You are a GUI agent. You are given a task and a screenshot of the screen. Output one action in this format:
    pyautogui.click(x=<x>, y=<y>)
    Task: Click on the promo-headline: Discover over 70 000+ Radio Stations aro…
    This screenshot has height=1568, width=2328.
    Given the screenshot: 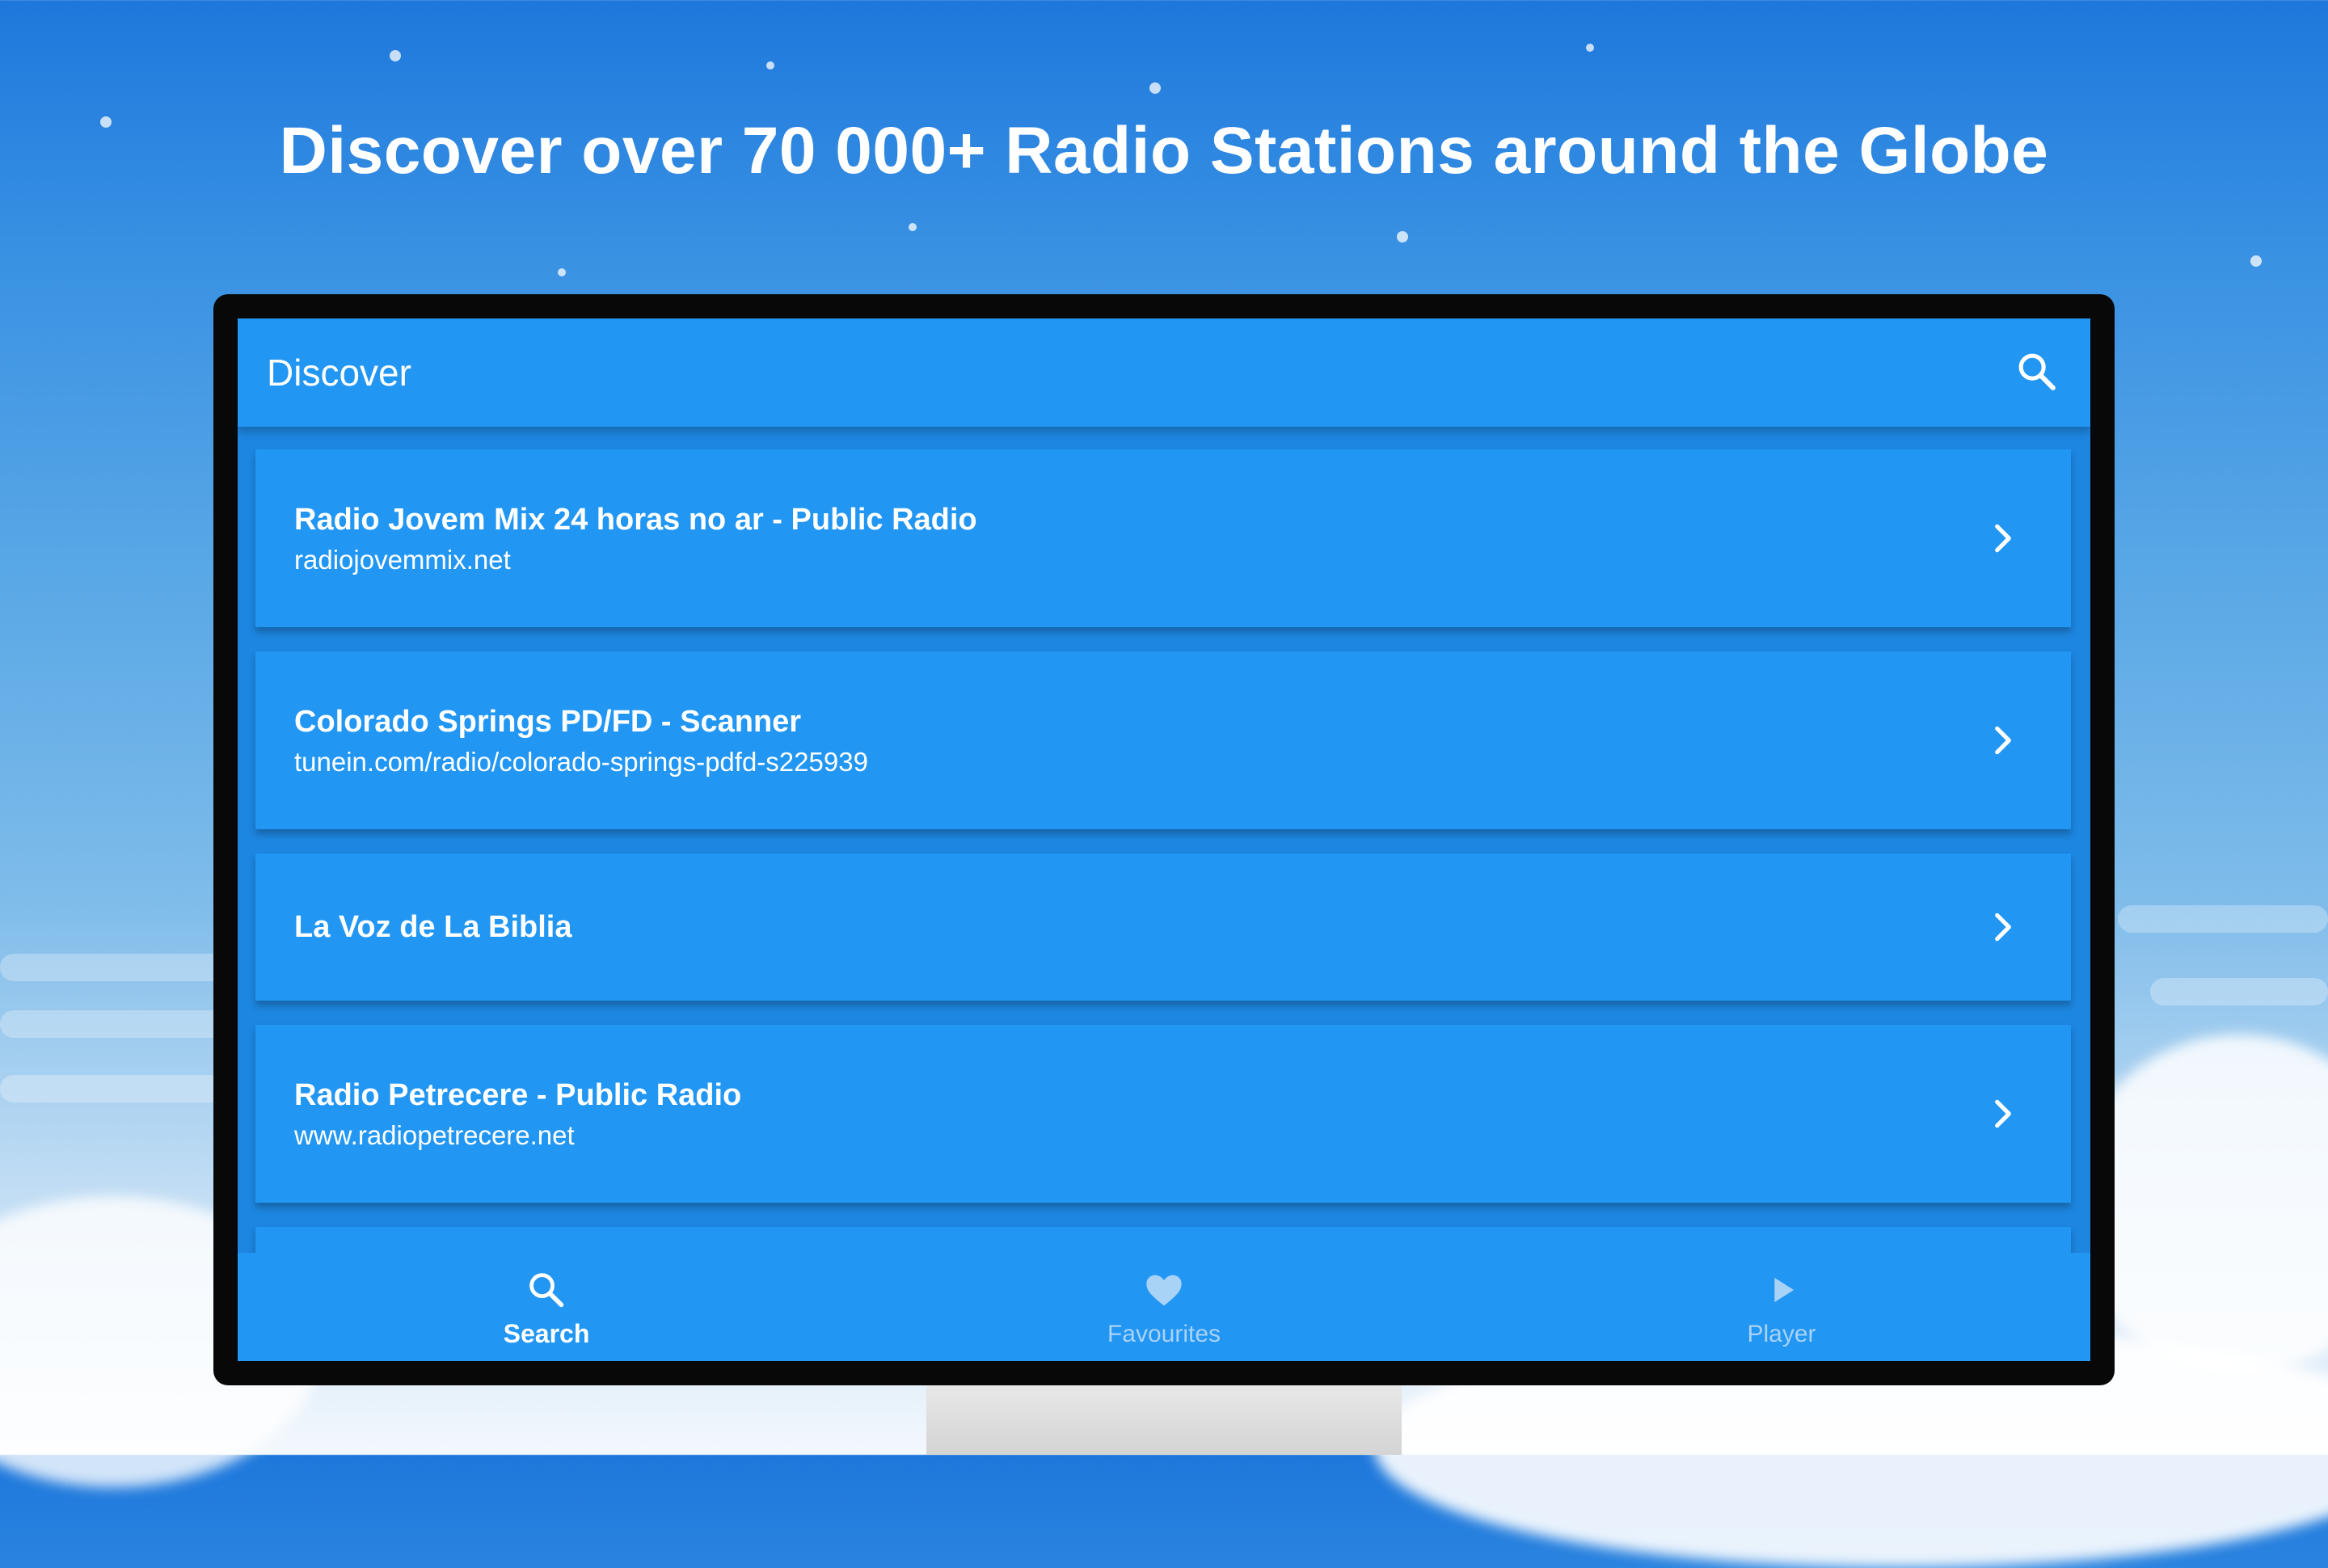 What is the action you would take?
    pyautogui.click(x=1164, y=151)
    